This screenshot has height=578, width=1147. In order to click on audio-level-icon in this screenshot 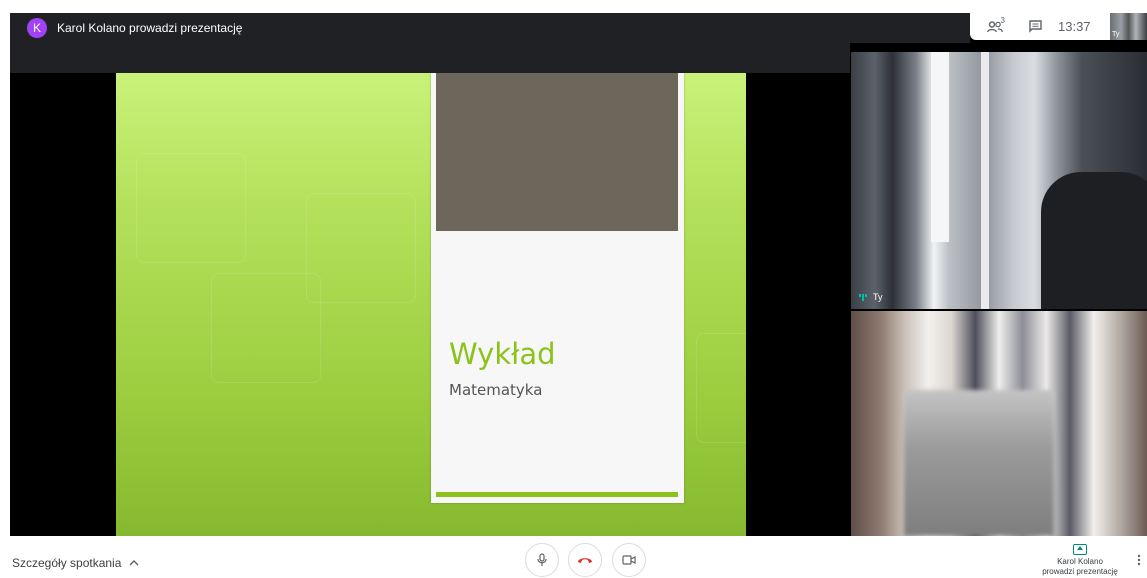, I will do `click(863, 297)`.